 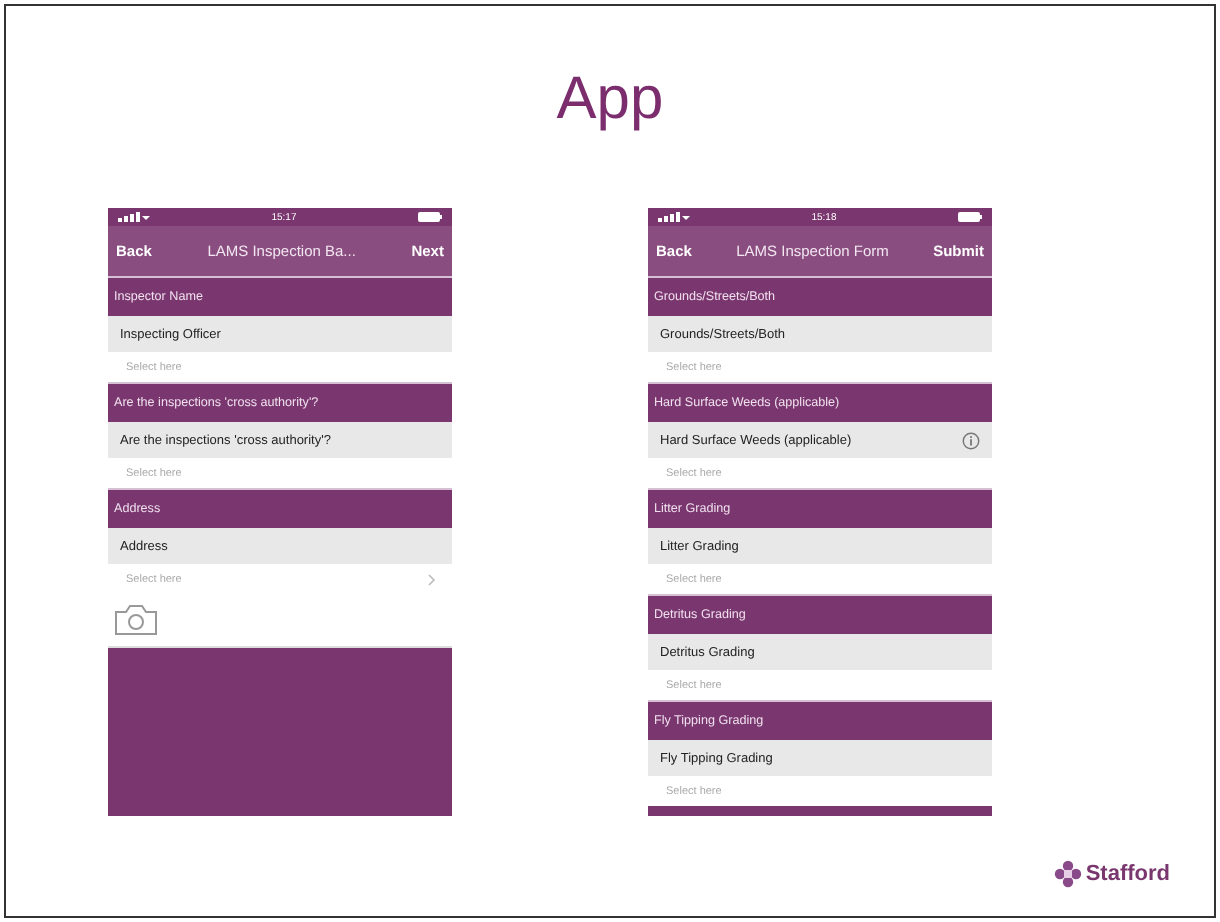 What do you see at coordinates (610, 101) in the screenshot?
I see `slide-title: App` at bounding box center [610, 101].